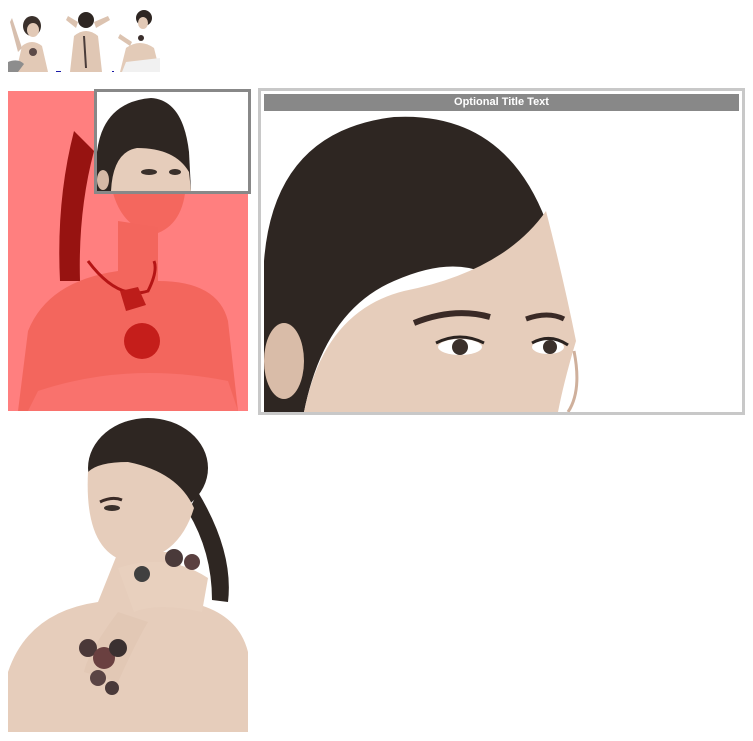 The height and width of the screenshot is (741, 753). Describe the element at coordinates (501, 102) in the screenshot. I see `zoom-title-bar: Optional Title Text` at that location.